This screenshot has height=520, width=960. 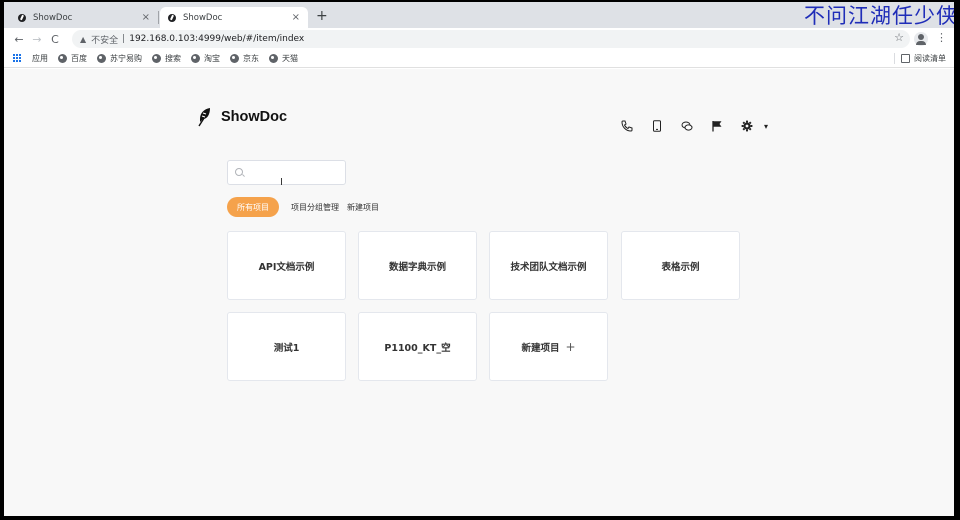 What do you see at coordinates (747, 126) in the screenshot?
I see `gear-icon` at bounding box center [747, 126].